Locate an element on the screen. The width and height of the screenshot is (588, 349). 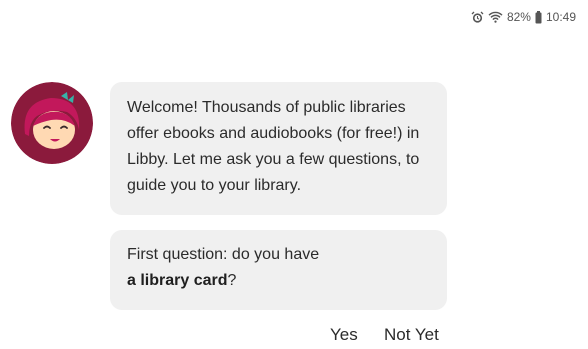
question-text-suffix: ? is located at coordinates (232, 280).